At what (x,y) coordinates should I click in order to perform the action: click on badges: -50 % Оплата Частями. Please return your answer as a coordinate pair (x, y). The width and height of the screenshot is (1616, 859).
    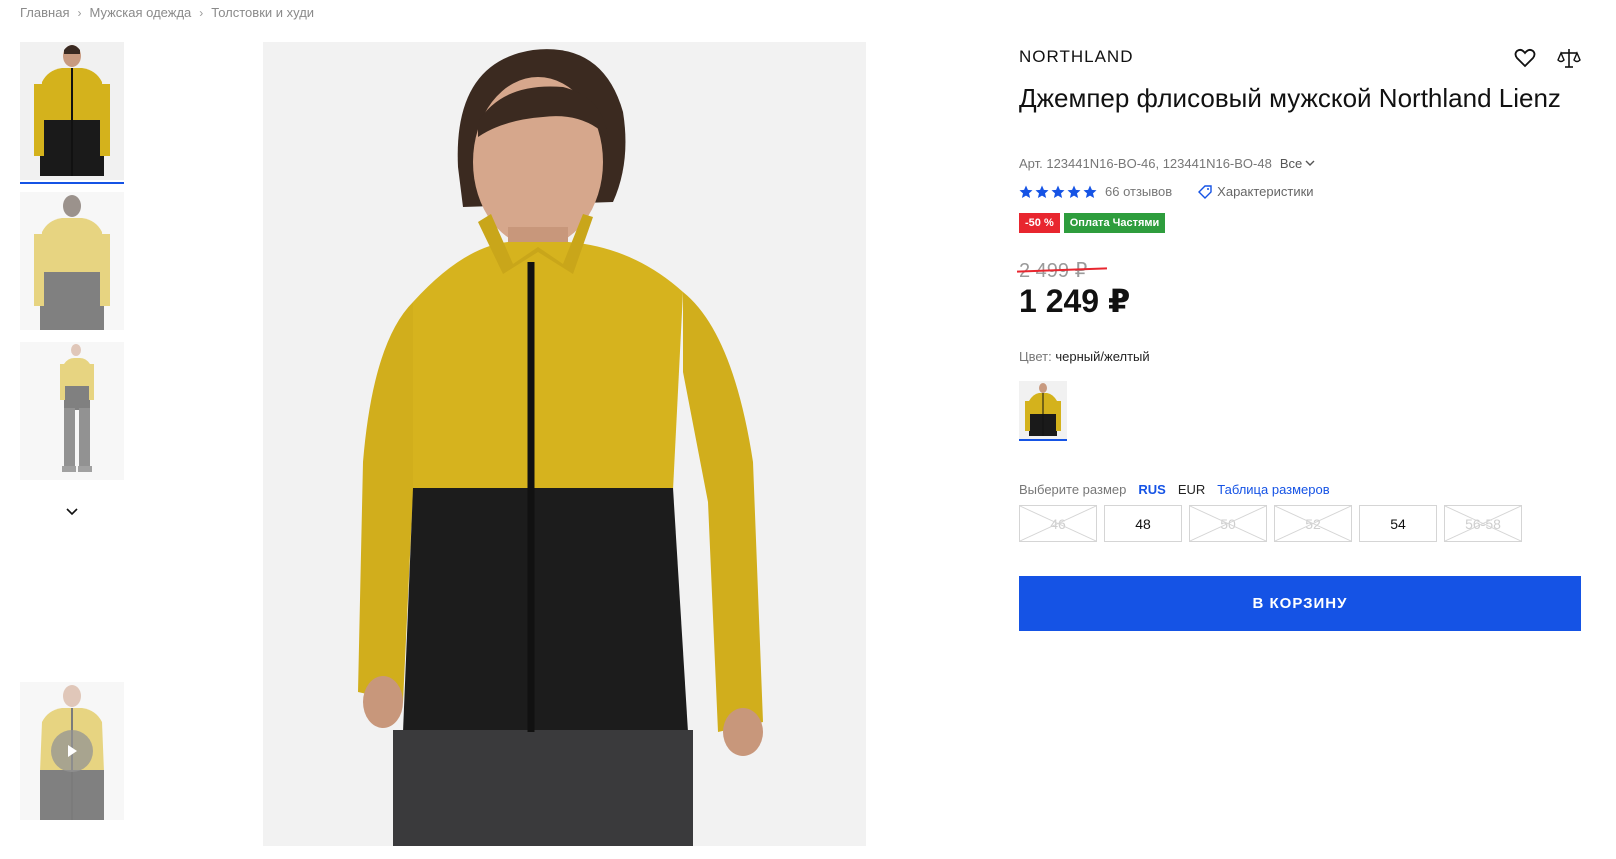
    Looking at the image, I should click on (1092, 223).